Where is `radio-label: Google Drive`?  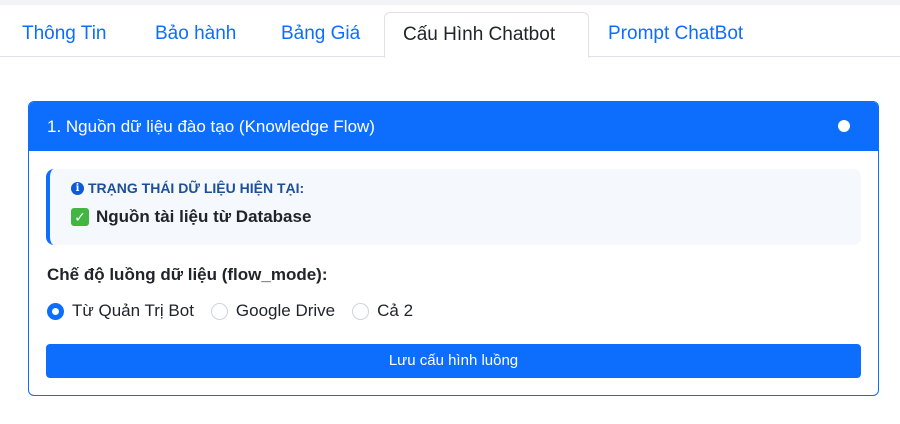
radio-label: Google Drive is located at coordinates (285, 310).